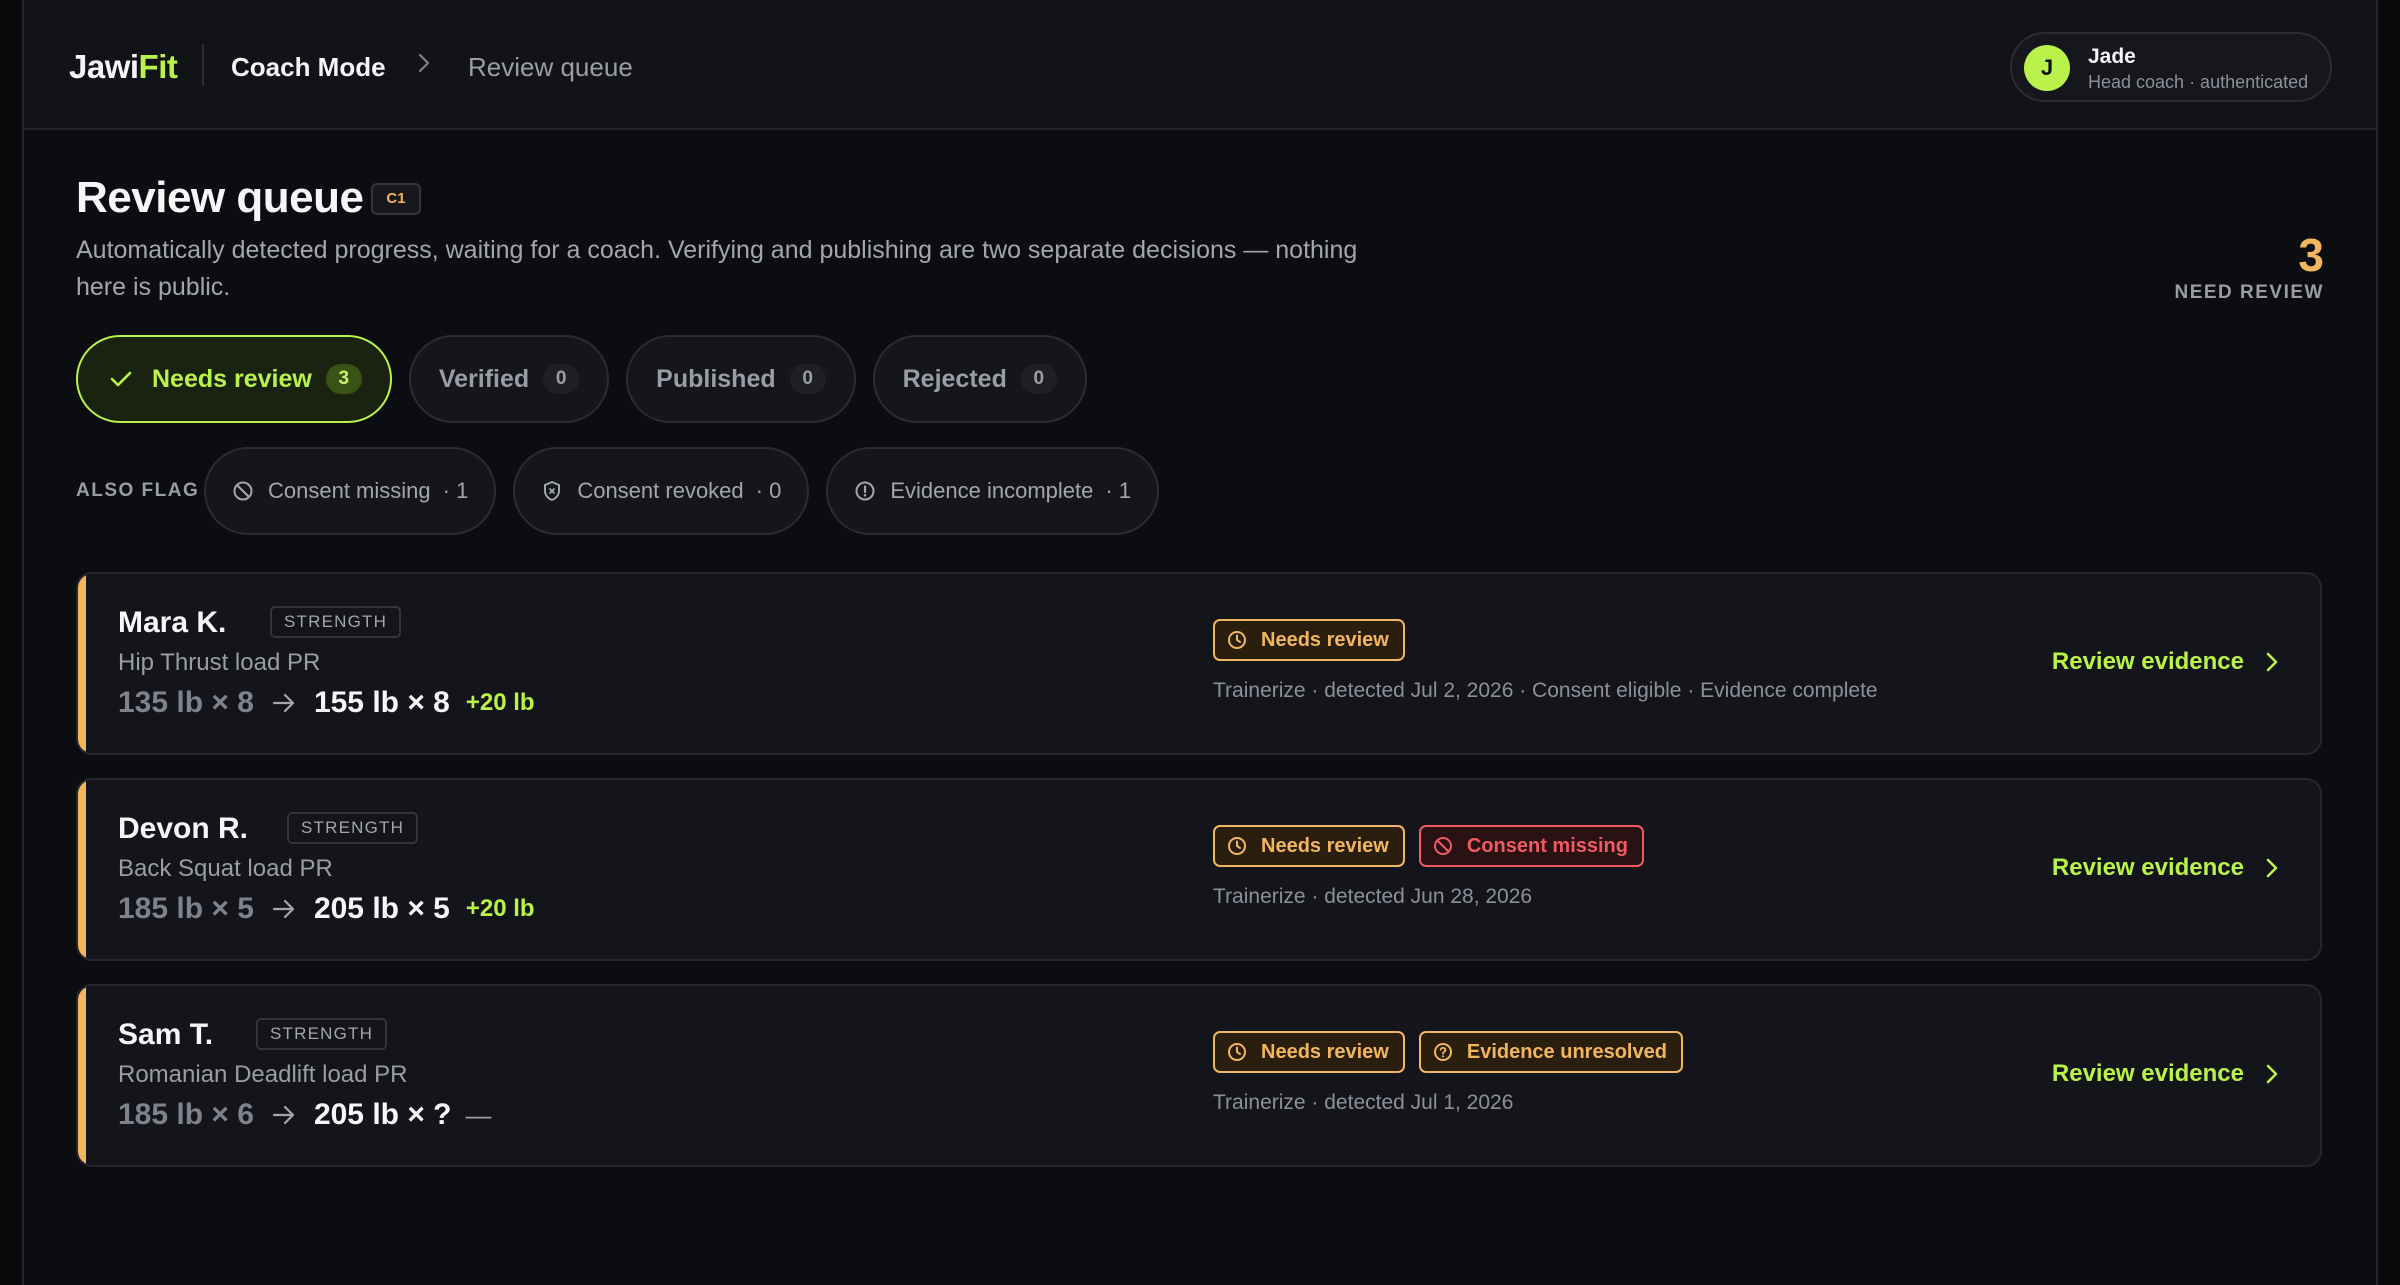  What do you see at coordinates (183, 828) in the screenshot?
I see `athlete-name: Devon R.` at bounding box center [183, 828].